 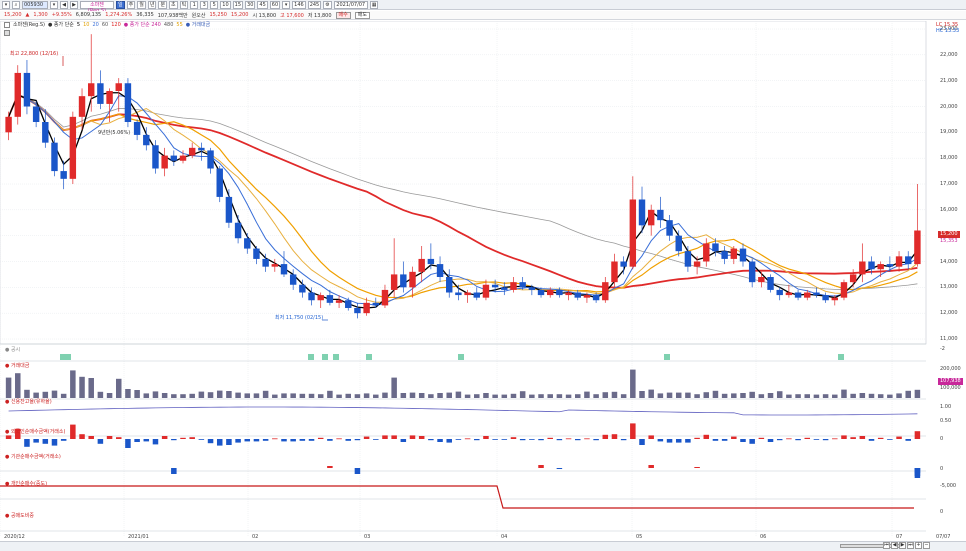 What do you see at coordinates (374, 4) in the screenshot?
I see `calendar-icon: ▦` at bounding box center [374, 4].